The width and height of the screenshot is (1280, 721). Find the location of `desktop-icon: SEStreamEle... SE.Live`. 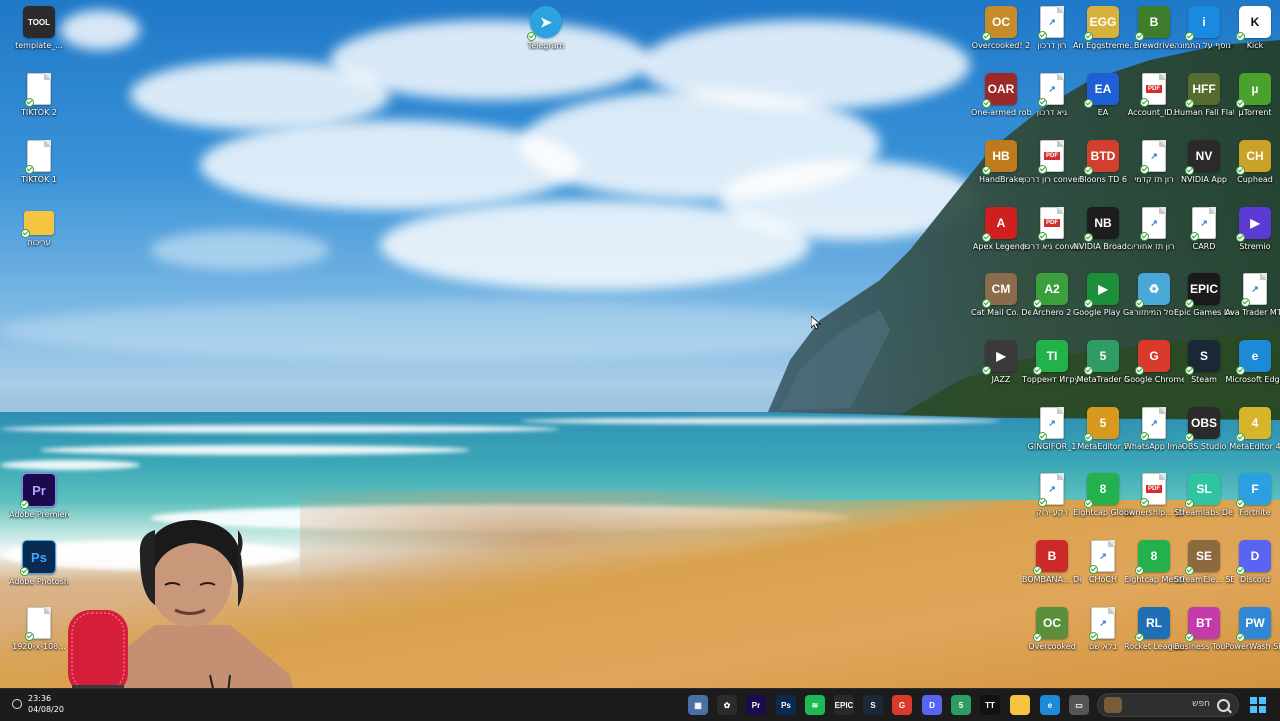

desktop-icon: SEStreamEle... SE.Live is located at coordinates (1204, 562).